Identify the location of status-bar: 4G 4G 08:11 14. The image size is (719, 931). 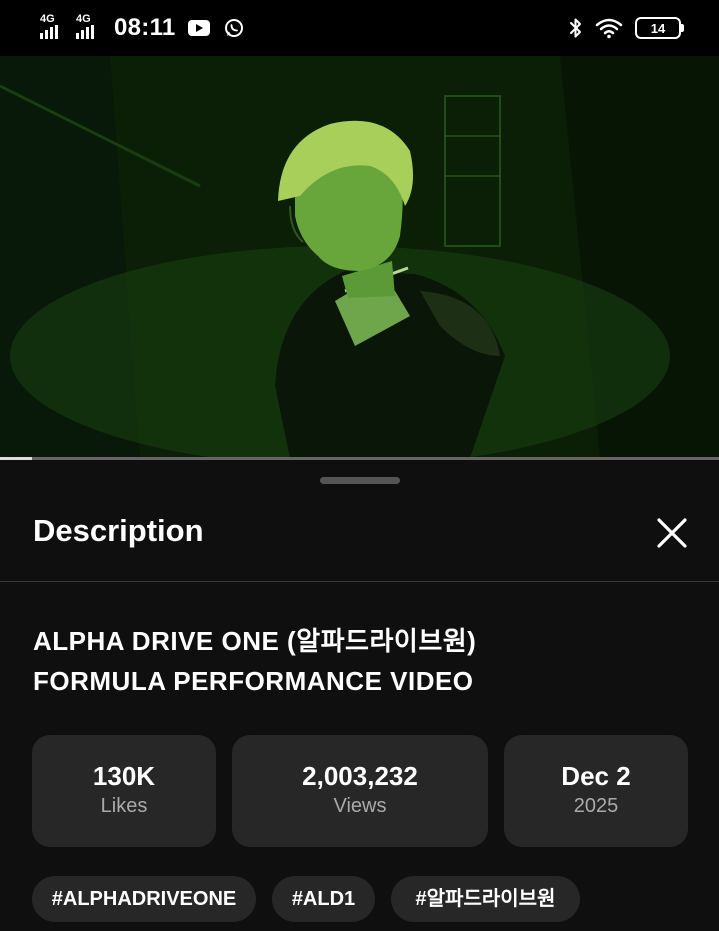
(359, 28).